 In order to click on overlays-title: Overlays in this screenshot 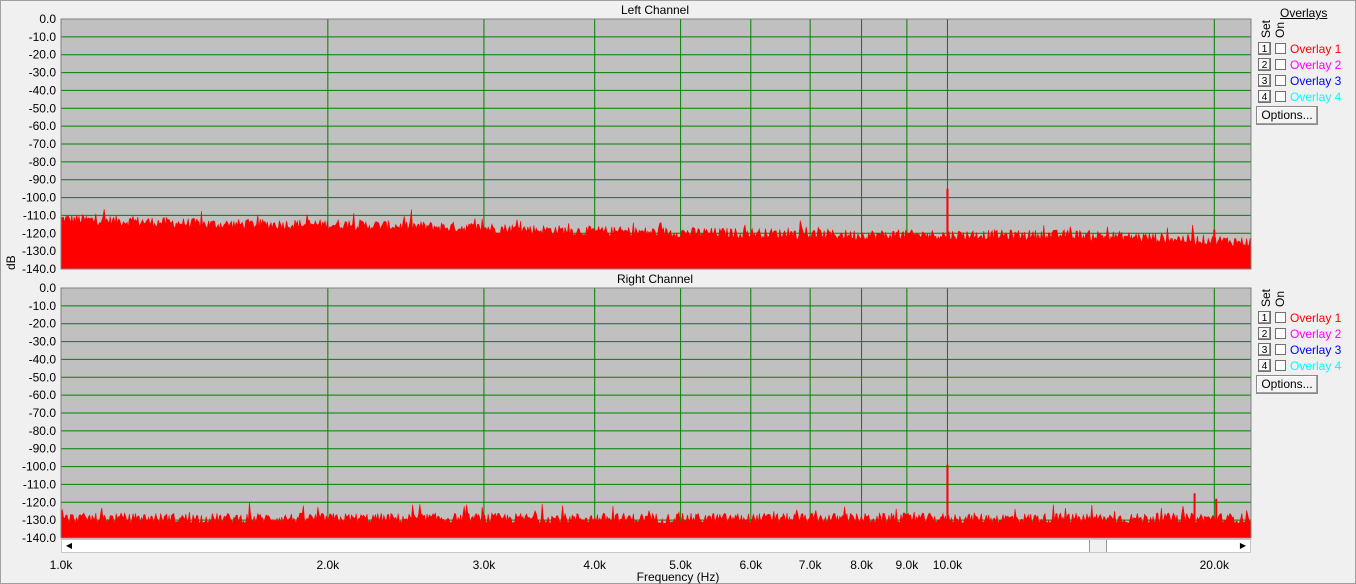, I will do `click(1304, 13)`.